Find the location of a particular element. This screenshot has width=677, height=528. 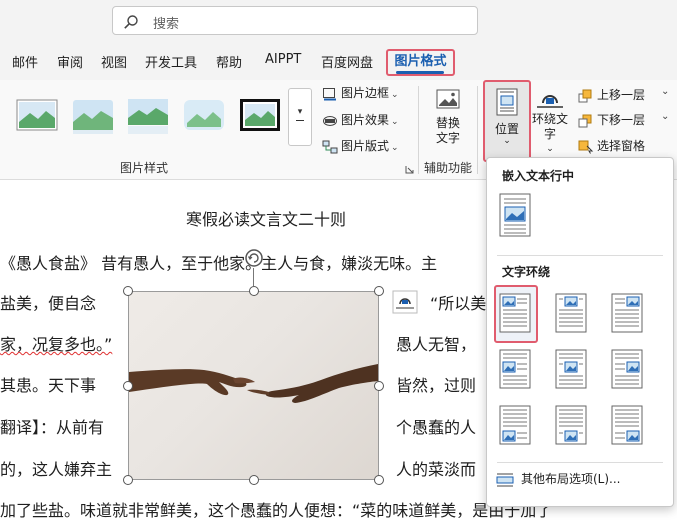

chevron-down-icon: ▾ is located at coordinates (300, 112).